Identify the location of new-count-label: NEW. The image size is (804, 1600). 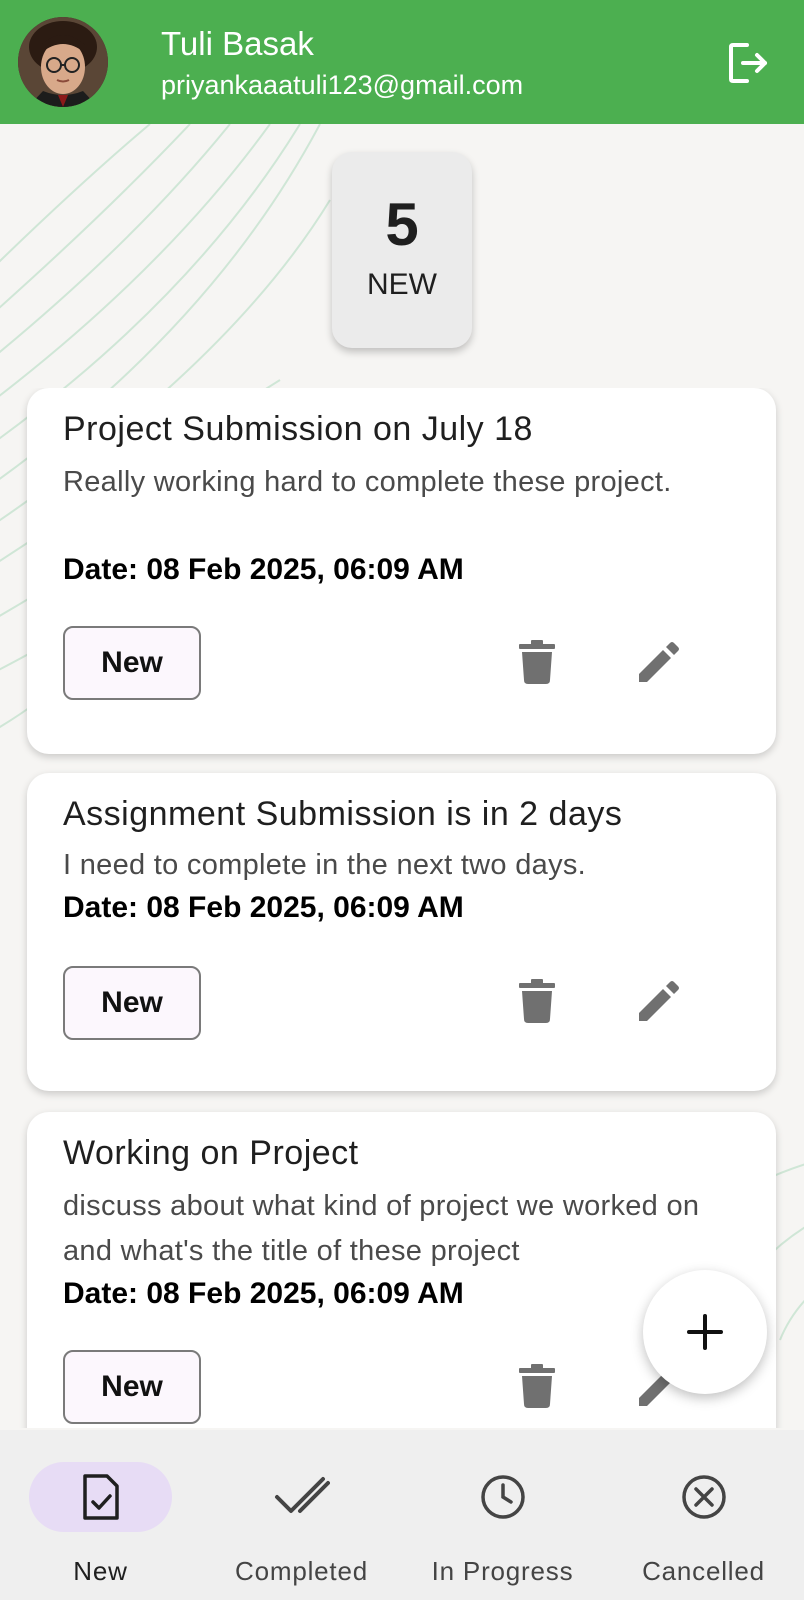
(402, 284).